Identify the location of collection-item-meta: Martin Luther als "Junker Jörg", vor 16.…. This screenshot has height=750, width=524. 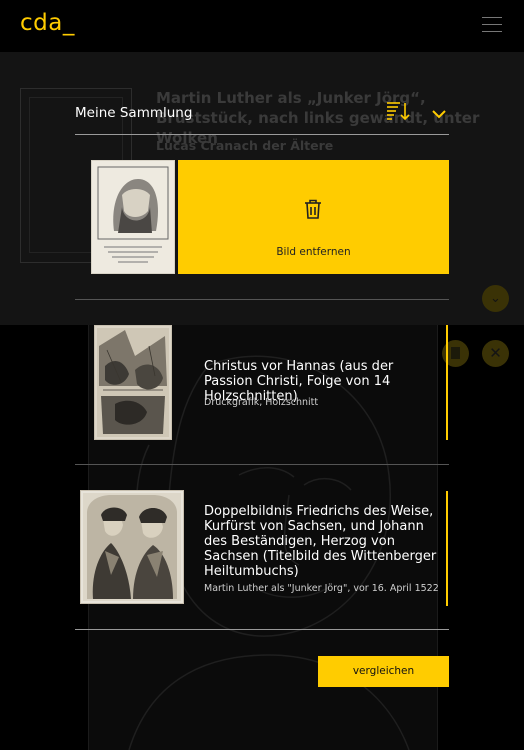
(321, 588).